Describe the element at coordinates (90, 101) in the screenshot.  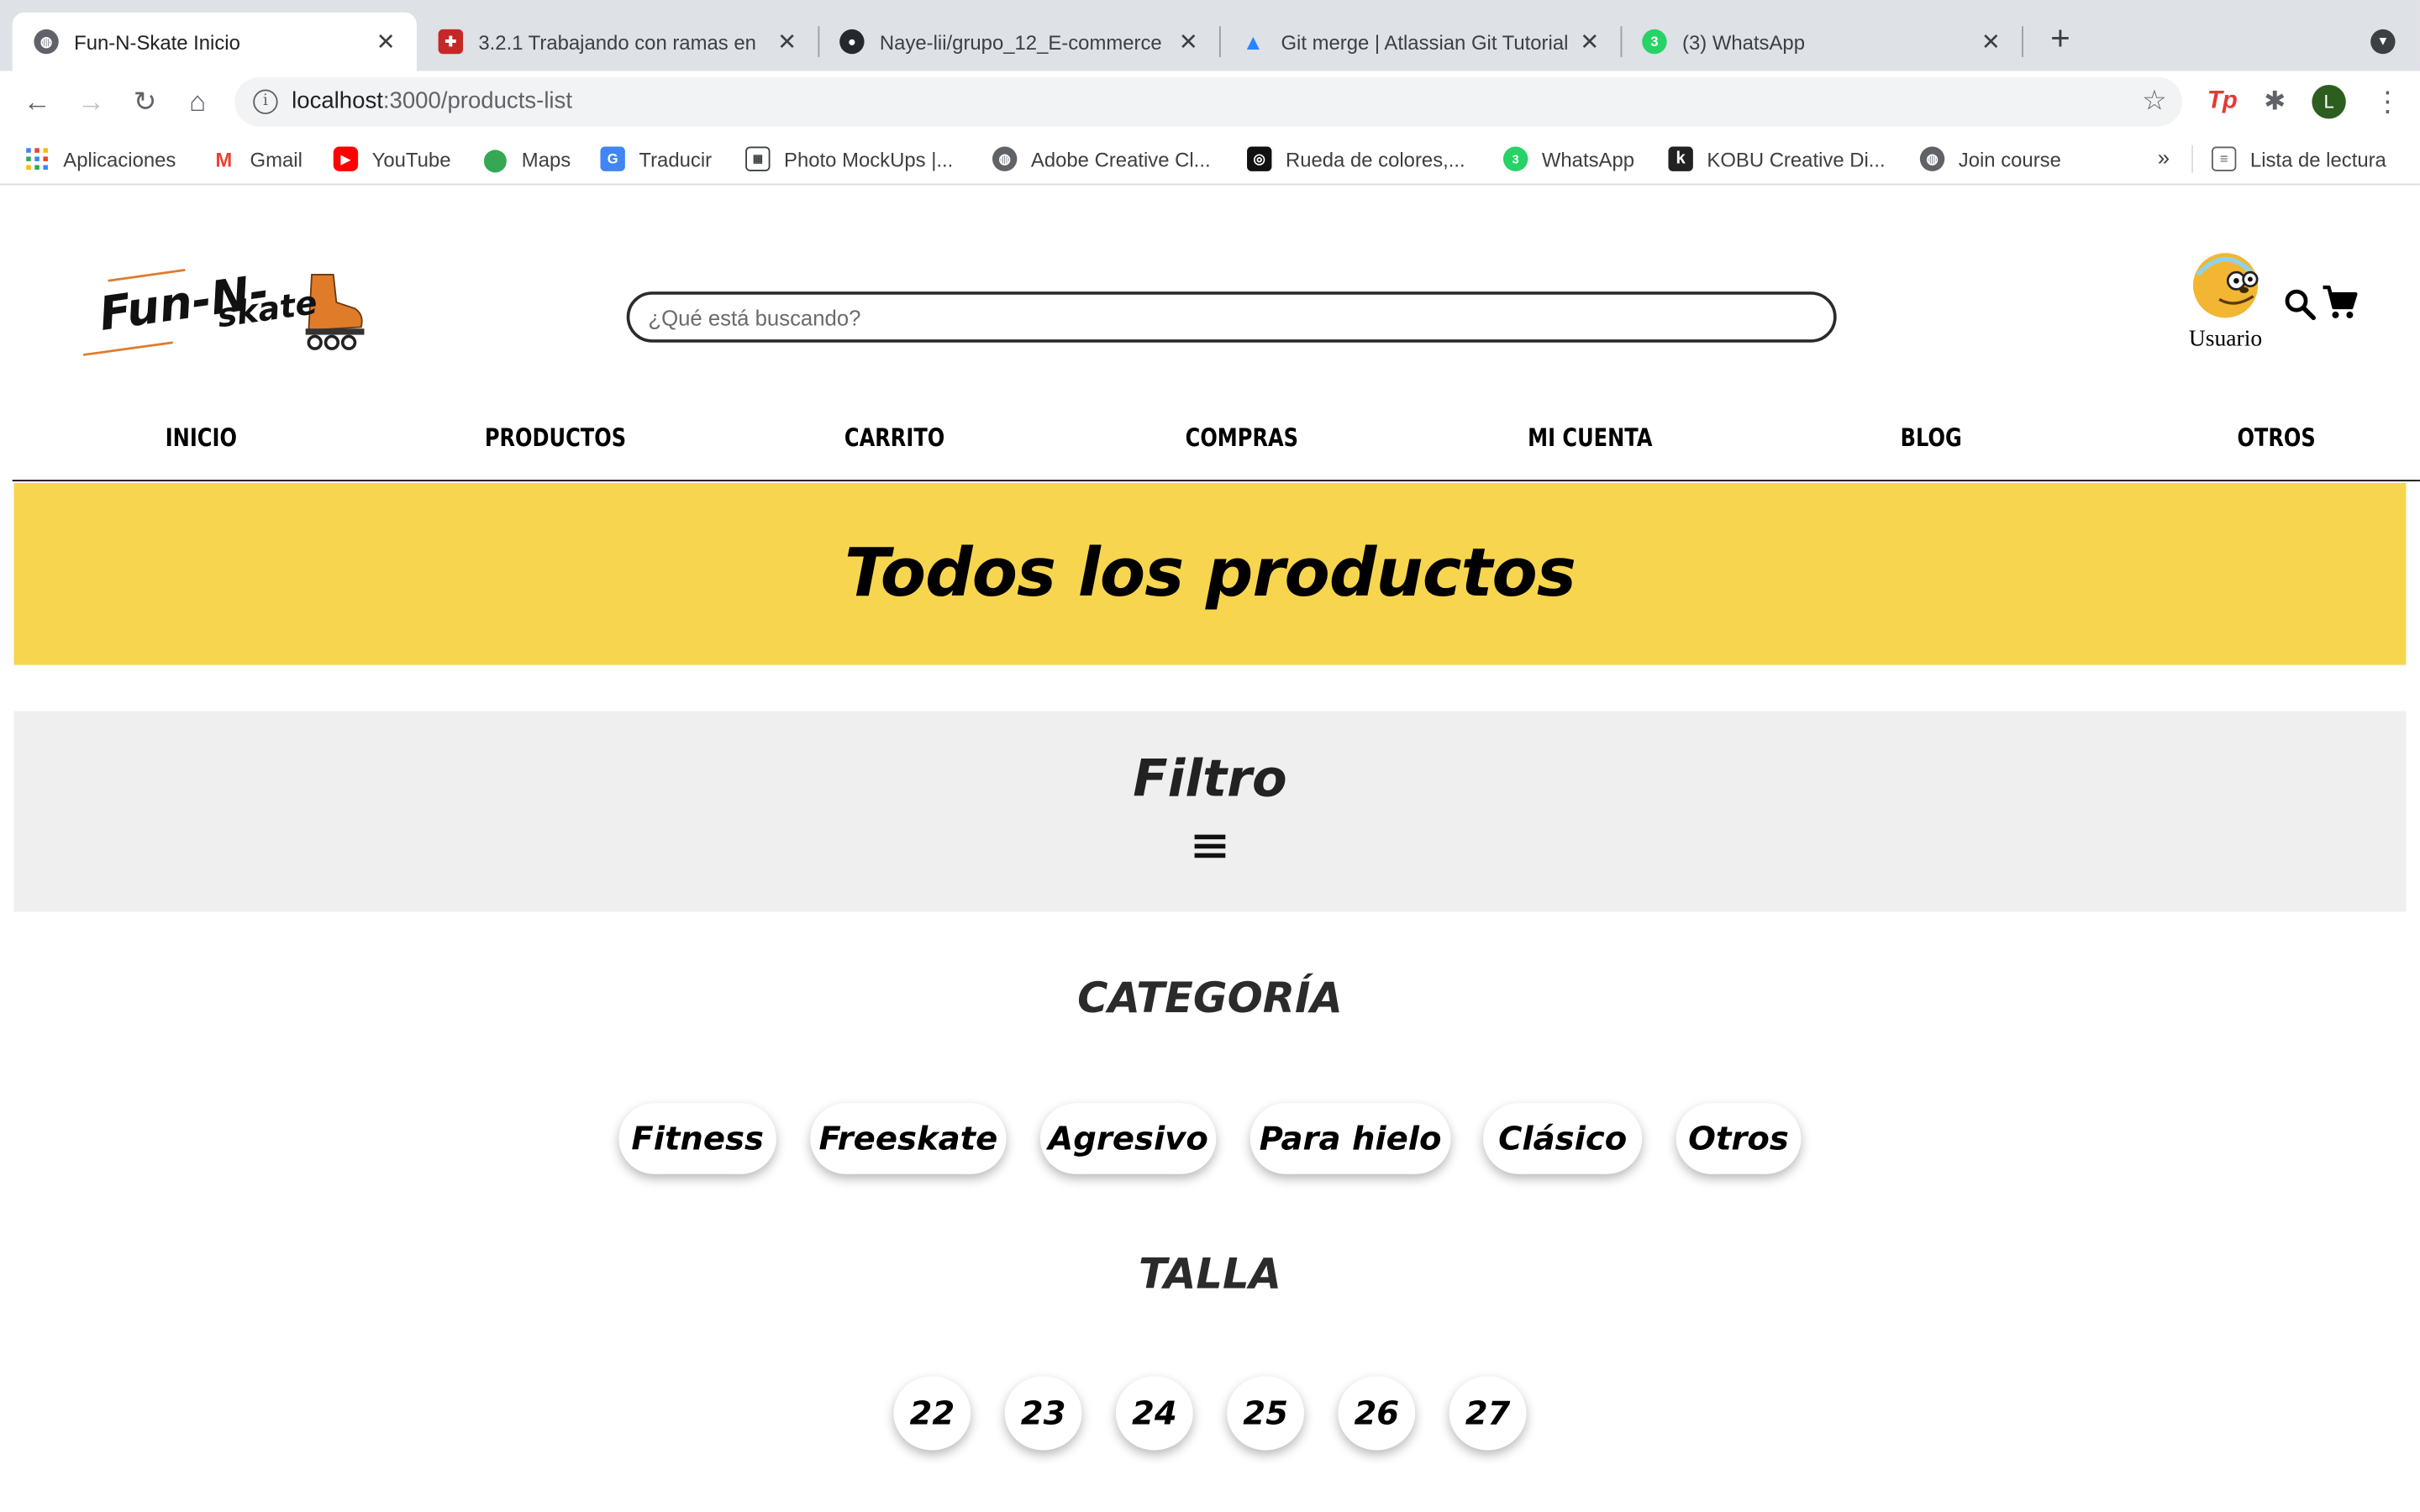
I see `forward-arrow-icon: →` at that location.